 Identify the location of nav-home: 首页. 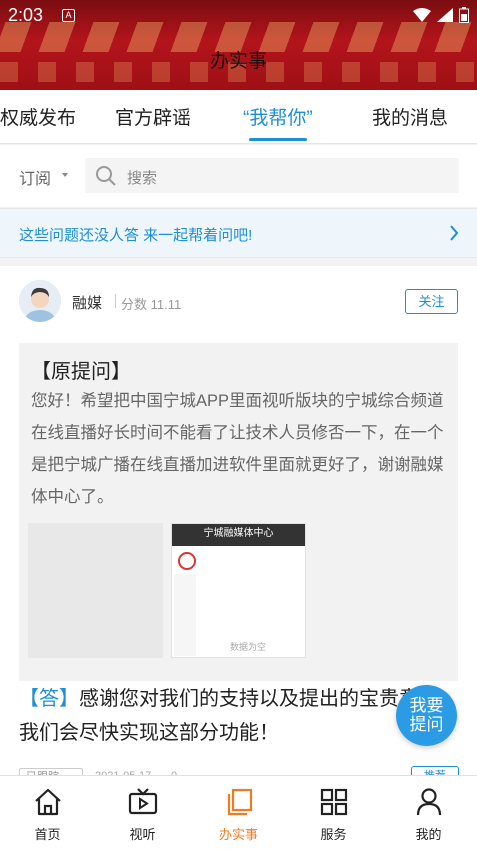
(47, 812).